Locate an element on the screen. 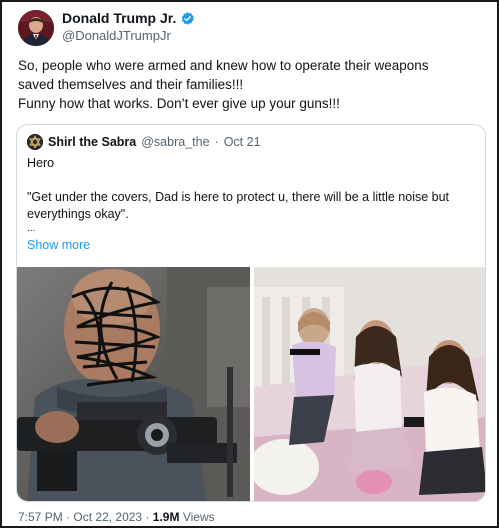 The width and height of the screenshot is (499, 528). author-handle: @DonaldJTrumpJr is located at coordinates (116, 35).